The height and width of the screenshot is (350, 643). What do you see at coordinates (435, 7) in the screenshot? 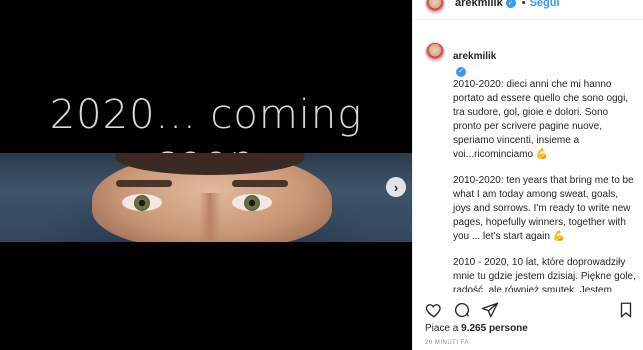
I see `avatar` at bounding box center [435, 7].